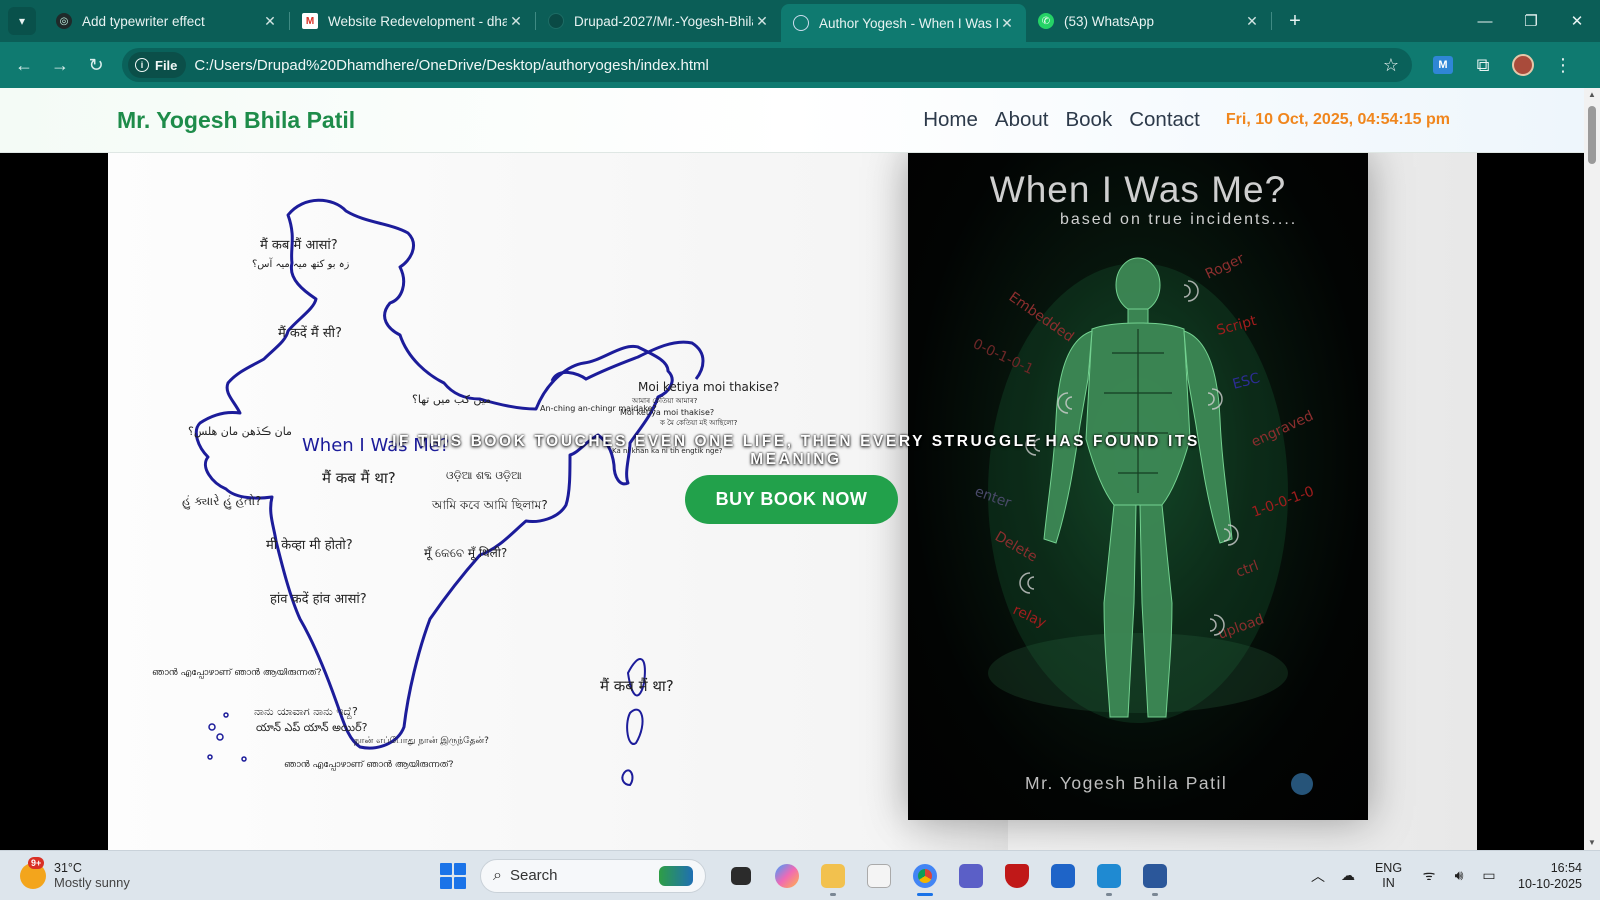  Describe the element at coordinates (417, 21) in the screenshot. I see `tab-title: Website Redevelopment - dhan` at that location.